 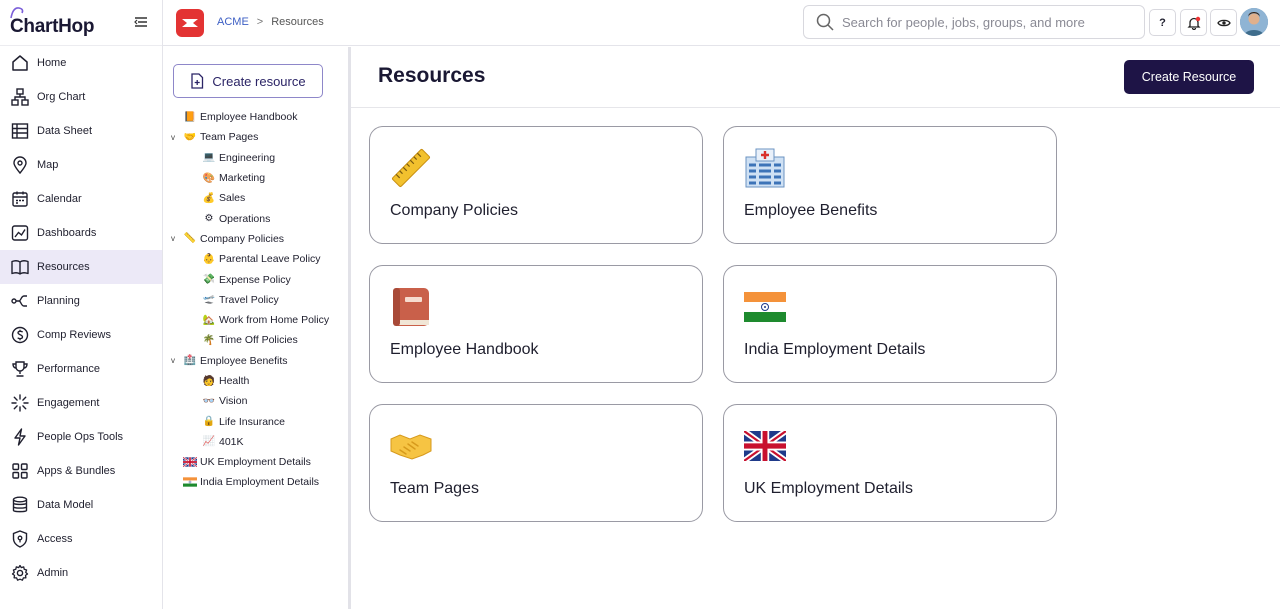 I want to click on bell-icon, so click(x=1193, y=23).